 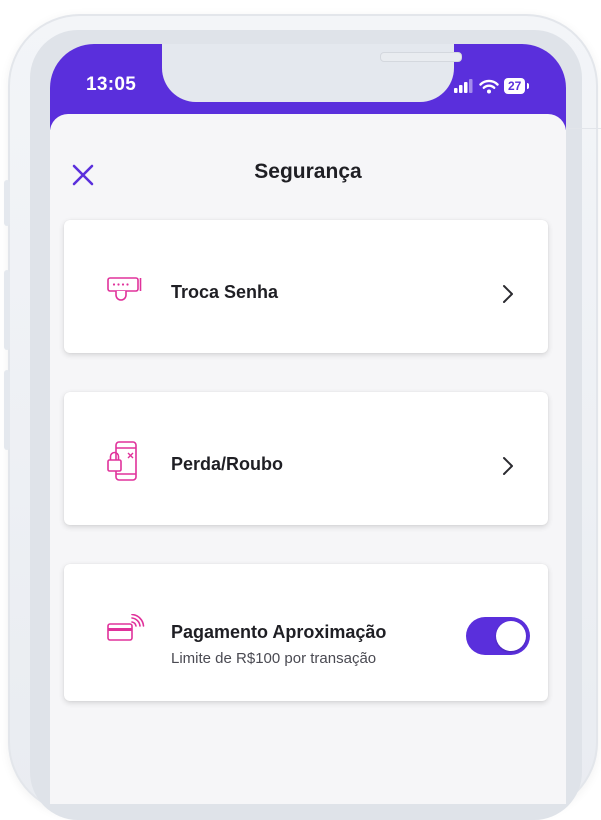 I want to click on option-title: Perda/Roubo, so click(x=227, y=464).